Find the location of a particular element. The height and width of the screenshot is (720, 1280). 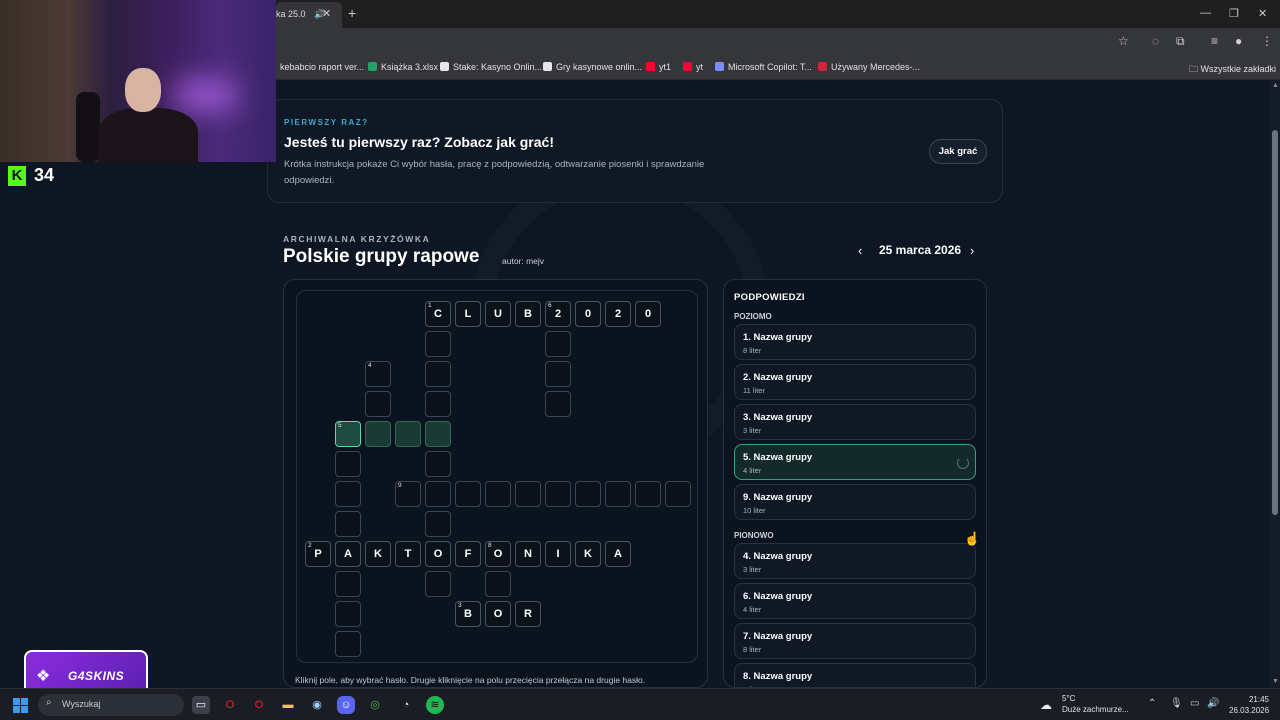

profile-avatar-icon: ● is located at coordinates (1238, 41).